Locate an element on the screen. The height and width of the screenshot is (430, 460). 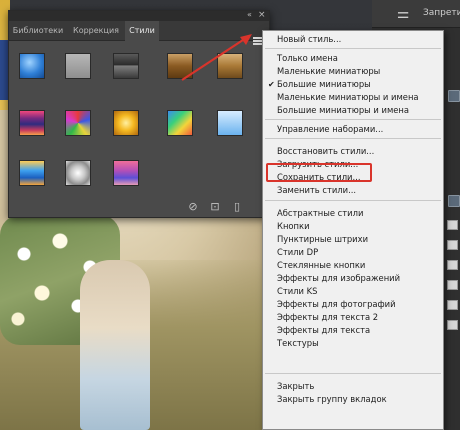
menu-item-web-styles is located at coordinates (360, 356).